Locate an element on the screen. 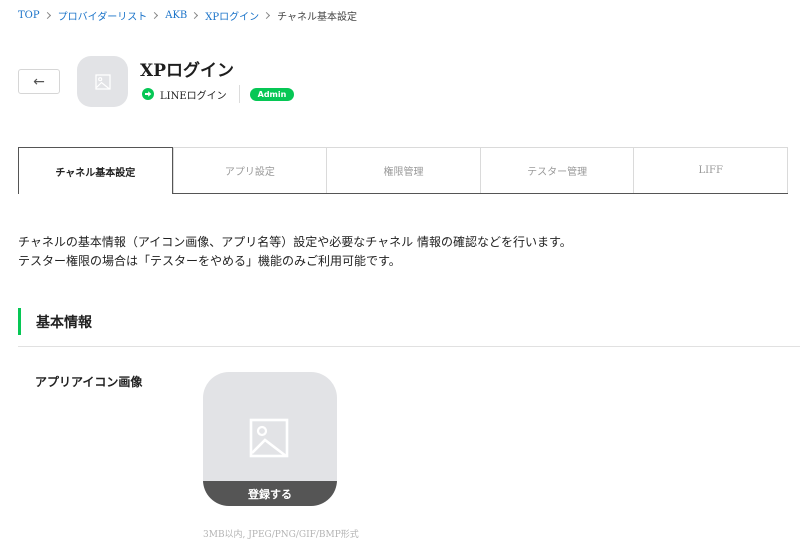  login-type-label: LINEログイン is located at coordinates (193, 96).